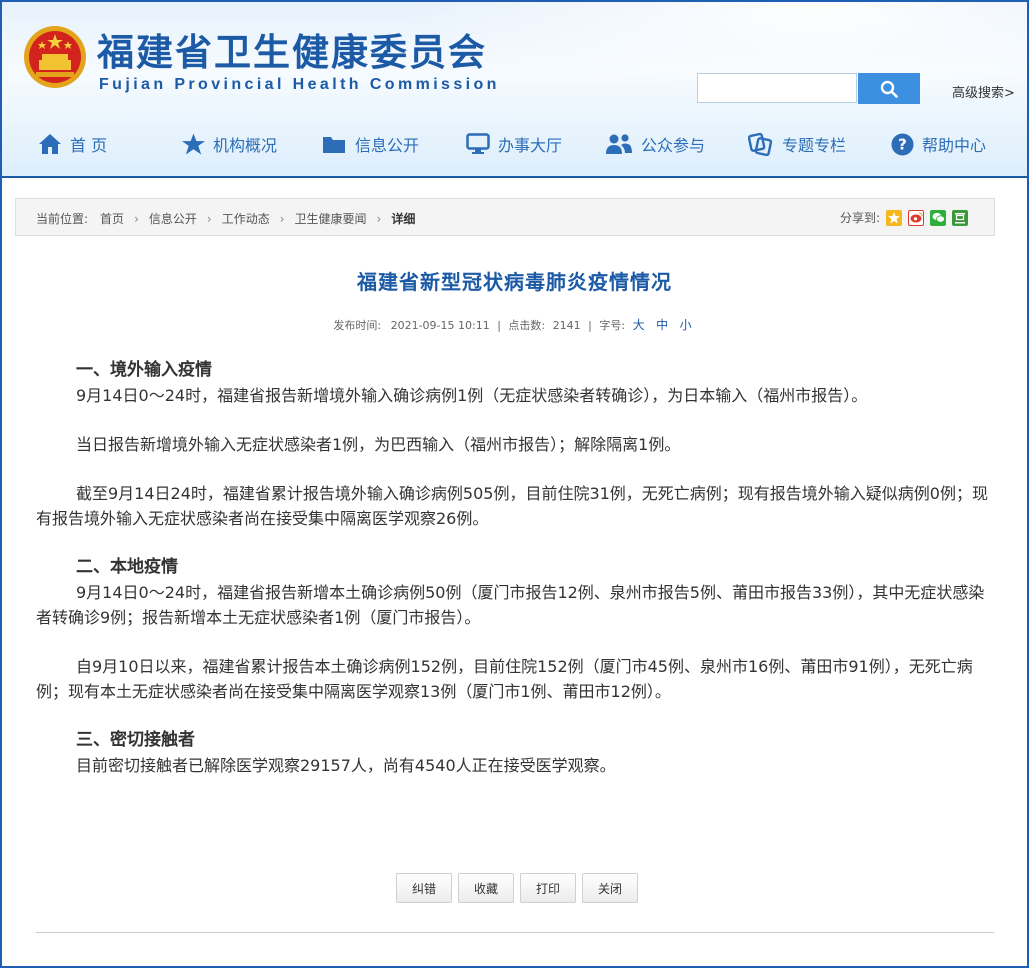  I want to click on nav-item-label: 机构概况, so click(245, 145).